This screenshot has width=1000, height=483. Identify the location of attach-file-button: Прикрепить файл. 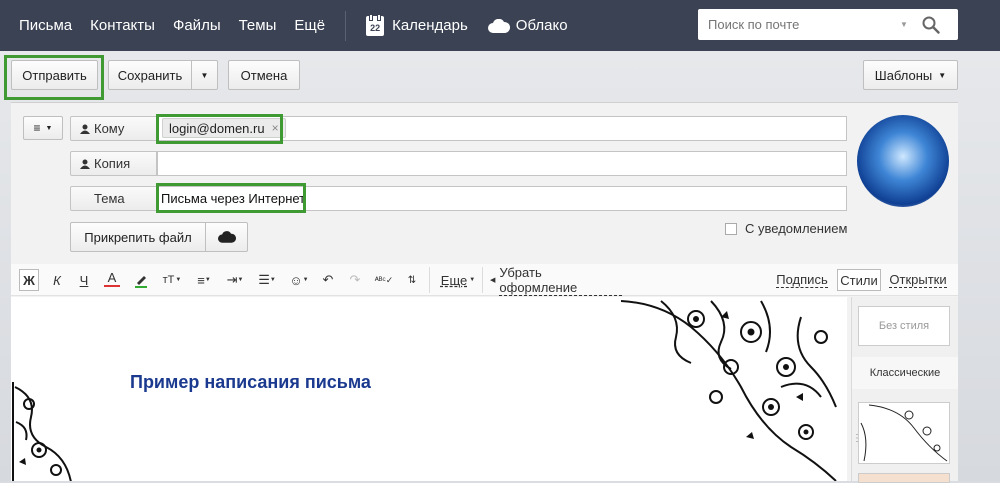
(138, 237).